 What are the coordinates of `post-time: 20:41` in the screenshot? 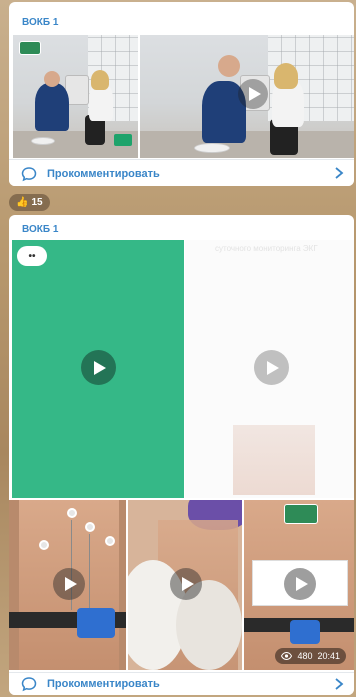 It's located at (328, 656).